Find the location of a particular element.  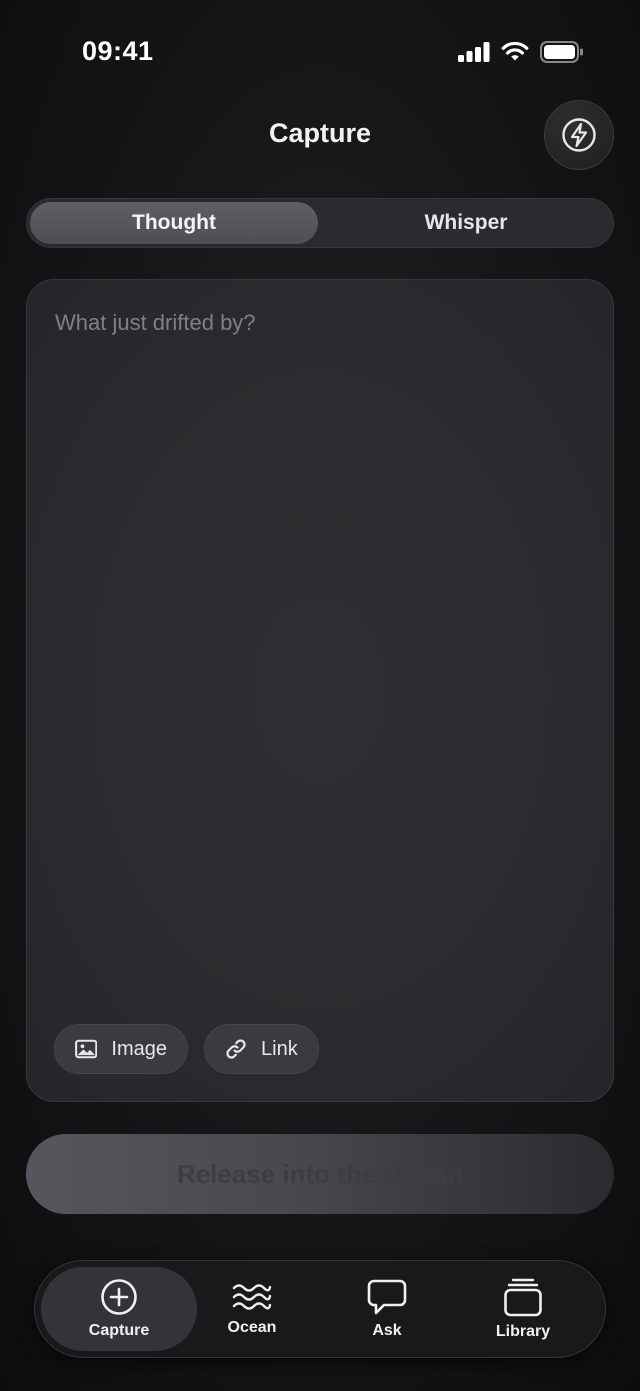

status-bar: 09:41 is located at coordinates (320, 50).